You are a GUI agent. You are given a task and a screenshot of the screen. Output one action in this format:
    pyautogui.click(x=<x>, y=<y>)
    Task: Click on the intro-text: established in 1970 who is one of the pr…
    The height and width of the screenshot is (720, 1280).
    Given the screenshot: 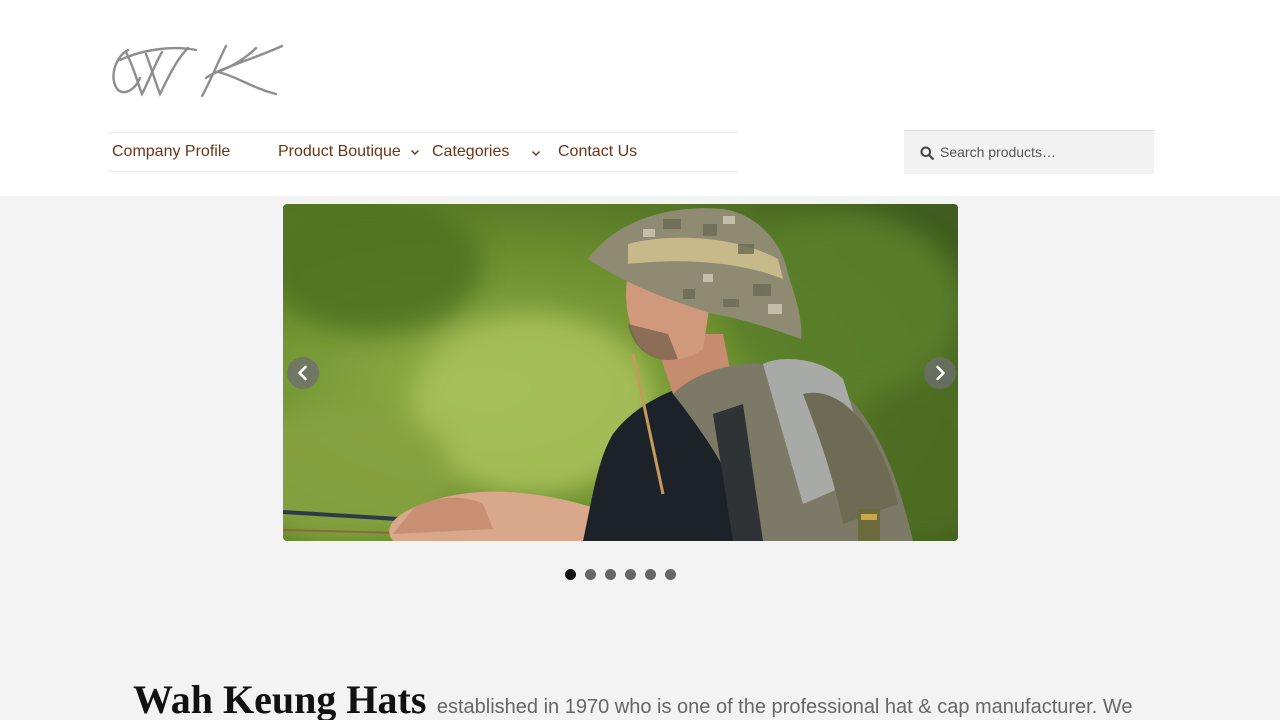 What is the action you would take?
    pyautogui.click(x=784, y=707)
    